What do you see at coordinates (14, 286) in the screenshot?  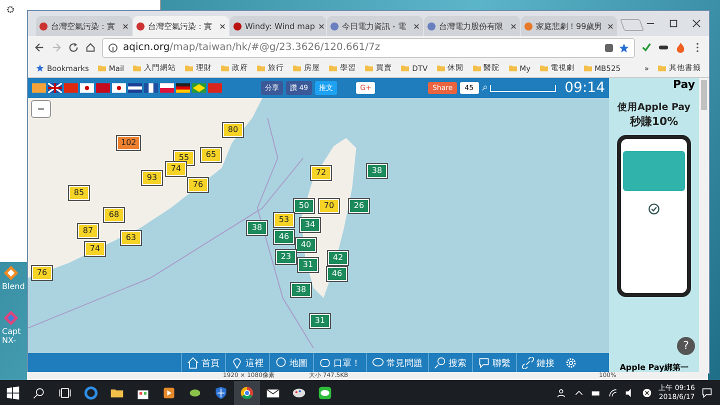 I see `desktop-icon-label: Blend` at bounding box center [14, 286].